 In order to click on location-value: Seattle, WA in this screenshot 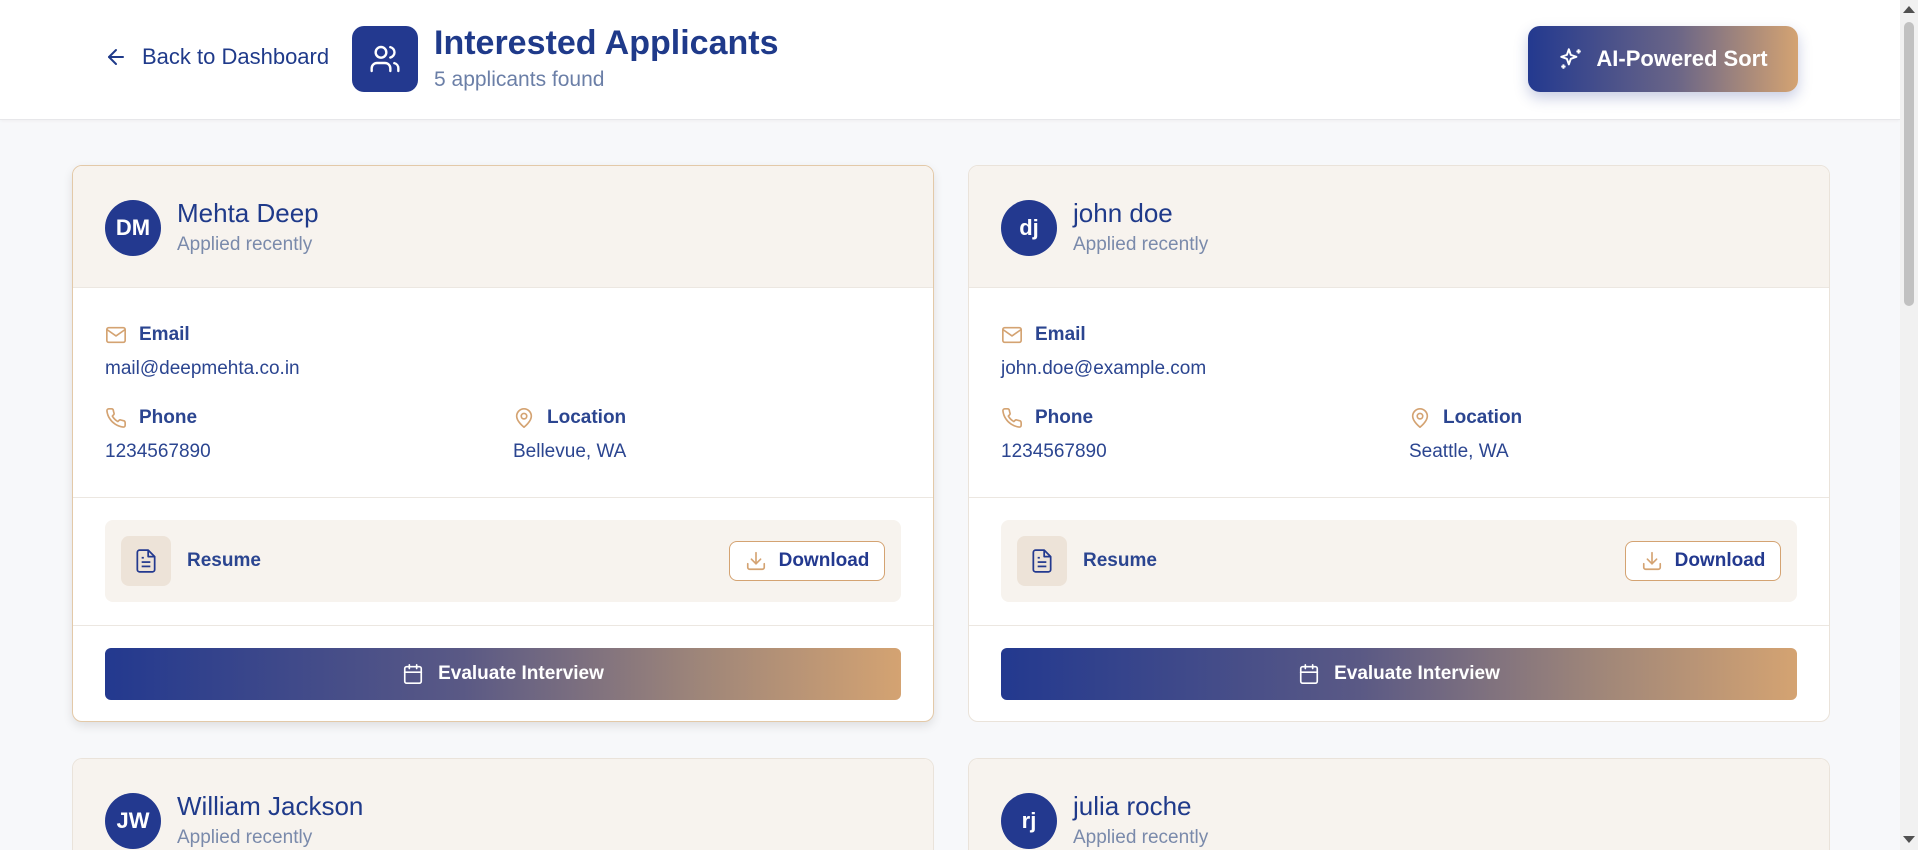, I will do `click(1459, 451)`.